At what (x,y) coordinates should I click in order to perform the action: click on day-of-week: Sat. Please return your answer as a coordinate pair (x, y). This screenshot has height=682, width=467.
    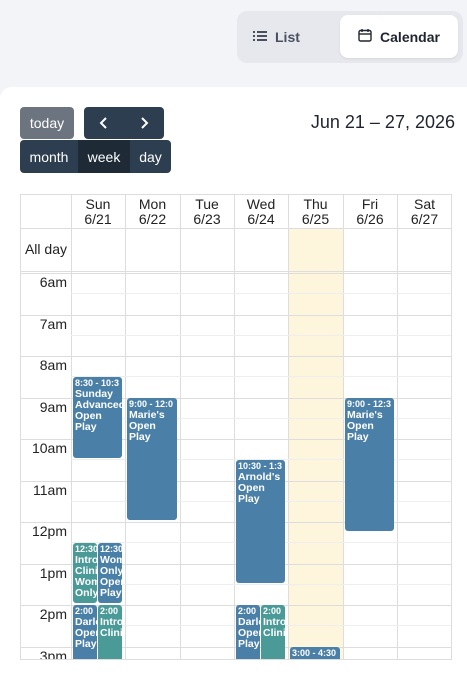
    Looking at the image, I should click on (424, 204).